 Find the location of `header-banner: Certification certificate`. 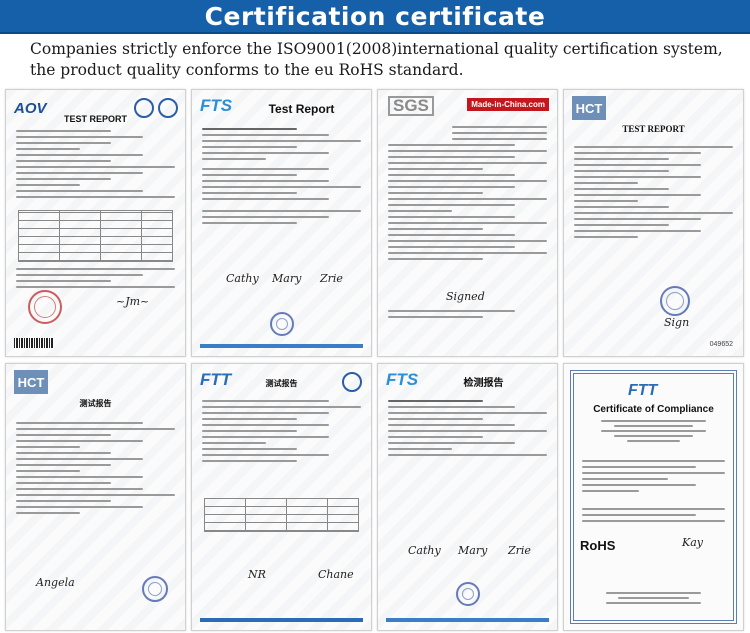

header-banner: Certification certificate is located at coordinates (375, 17).